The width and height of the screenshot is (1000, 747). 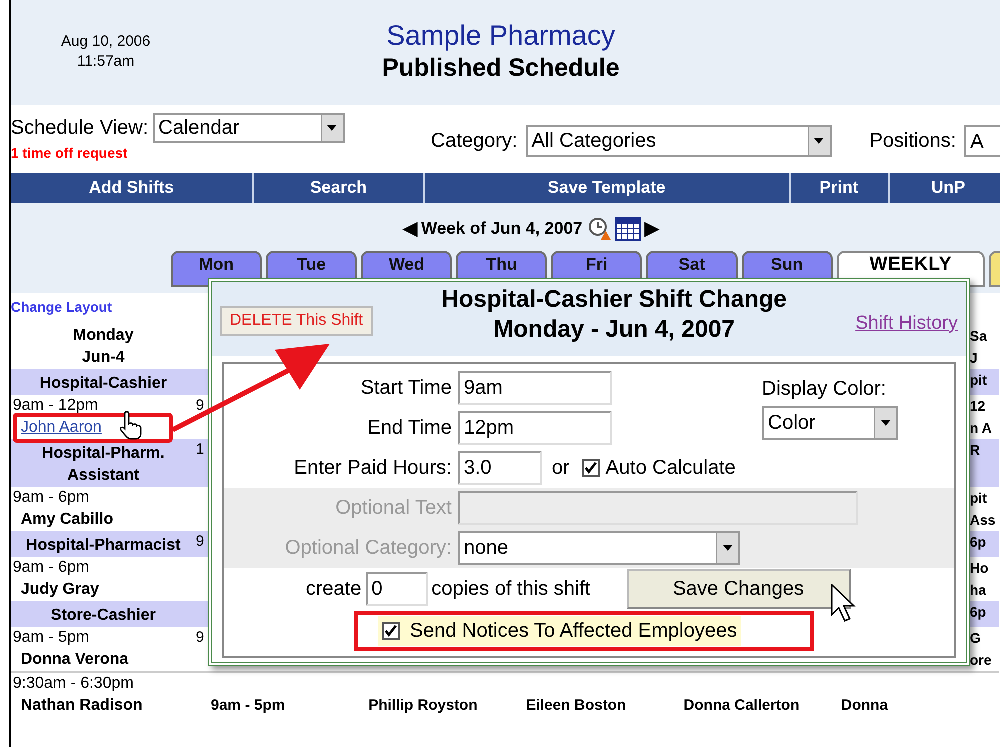 I want to click on send-notices-option: Send Notices To Affected Employees, so click(x=560, y=631).